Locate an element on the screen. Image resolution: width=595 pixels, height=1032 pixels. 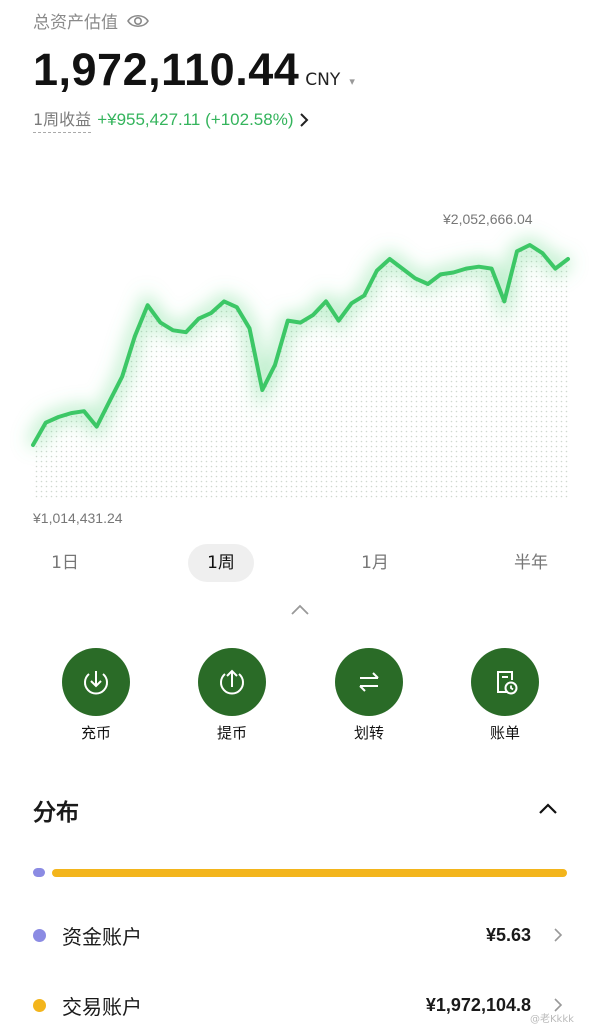
account-name: 资金账户 is located at coordinates (102, 936).